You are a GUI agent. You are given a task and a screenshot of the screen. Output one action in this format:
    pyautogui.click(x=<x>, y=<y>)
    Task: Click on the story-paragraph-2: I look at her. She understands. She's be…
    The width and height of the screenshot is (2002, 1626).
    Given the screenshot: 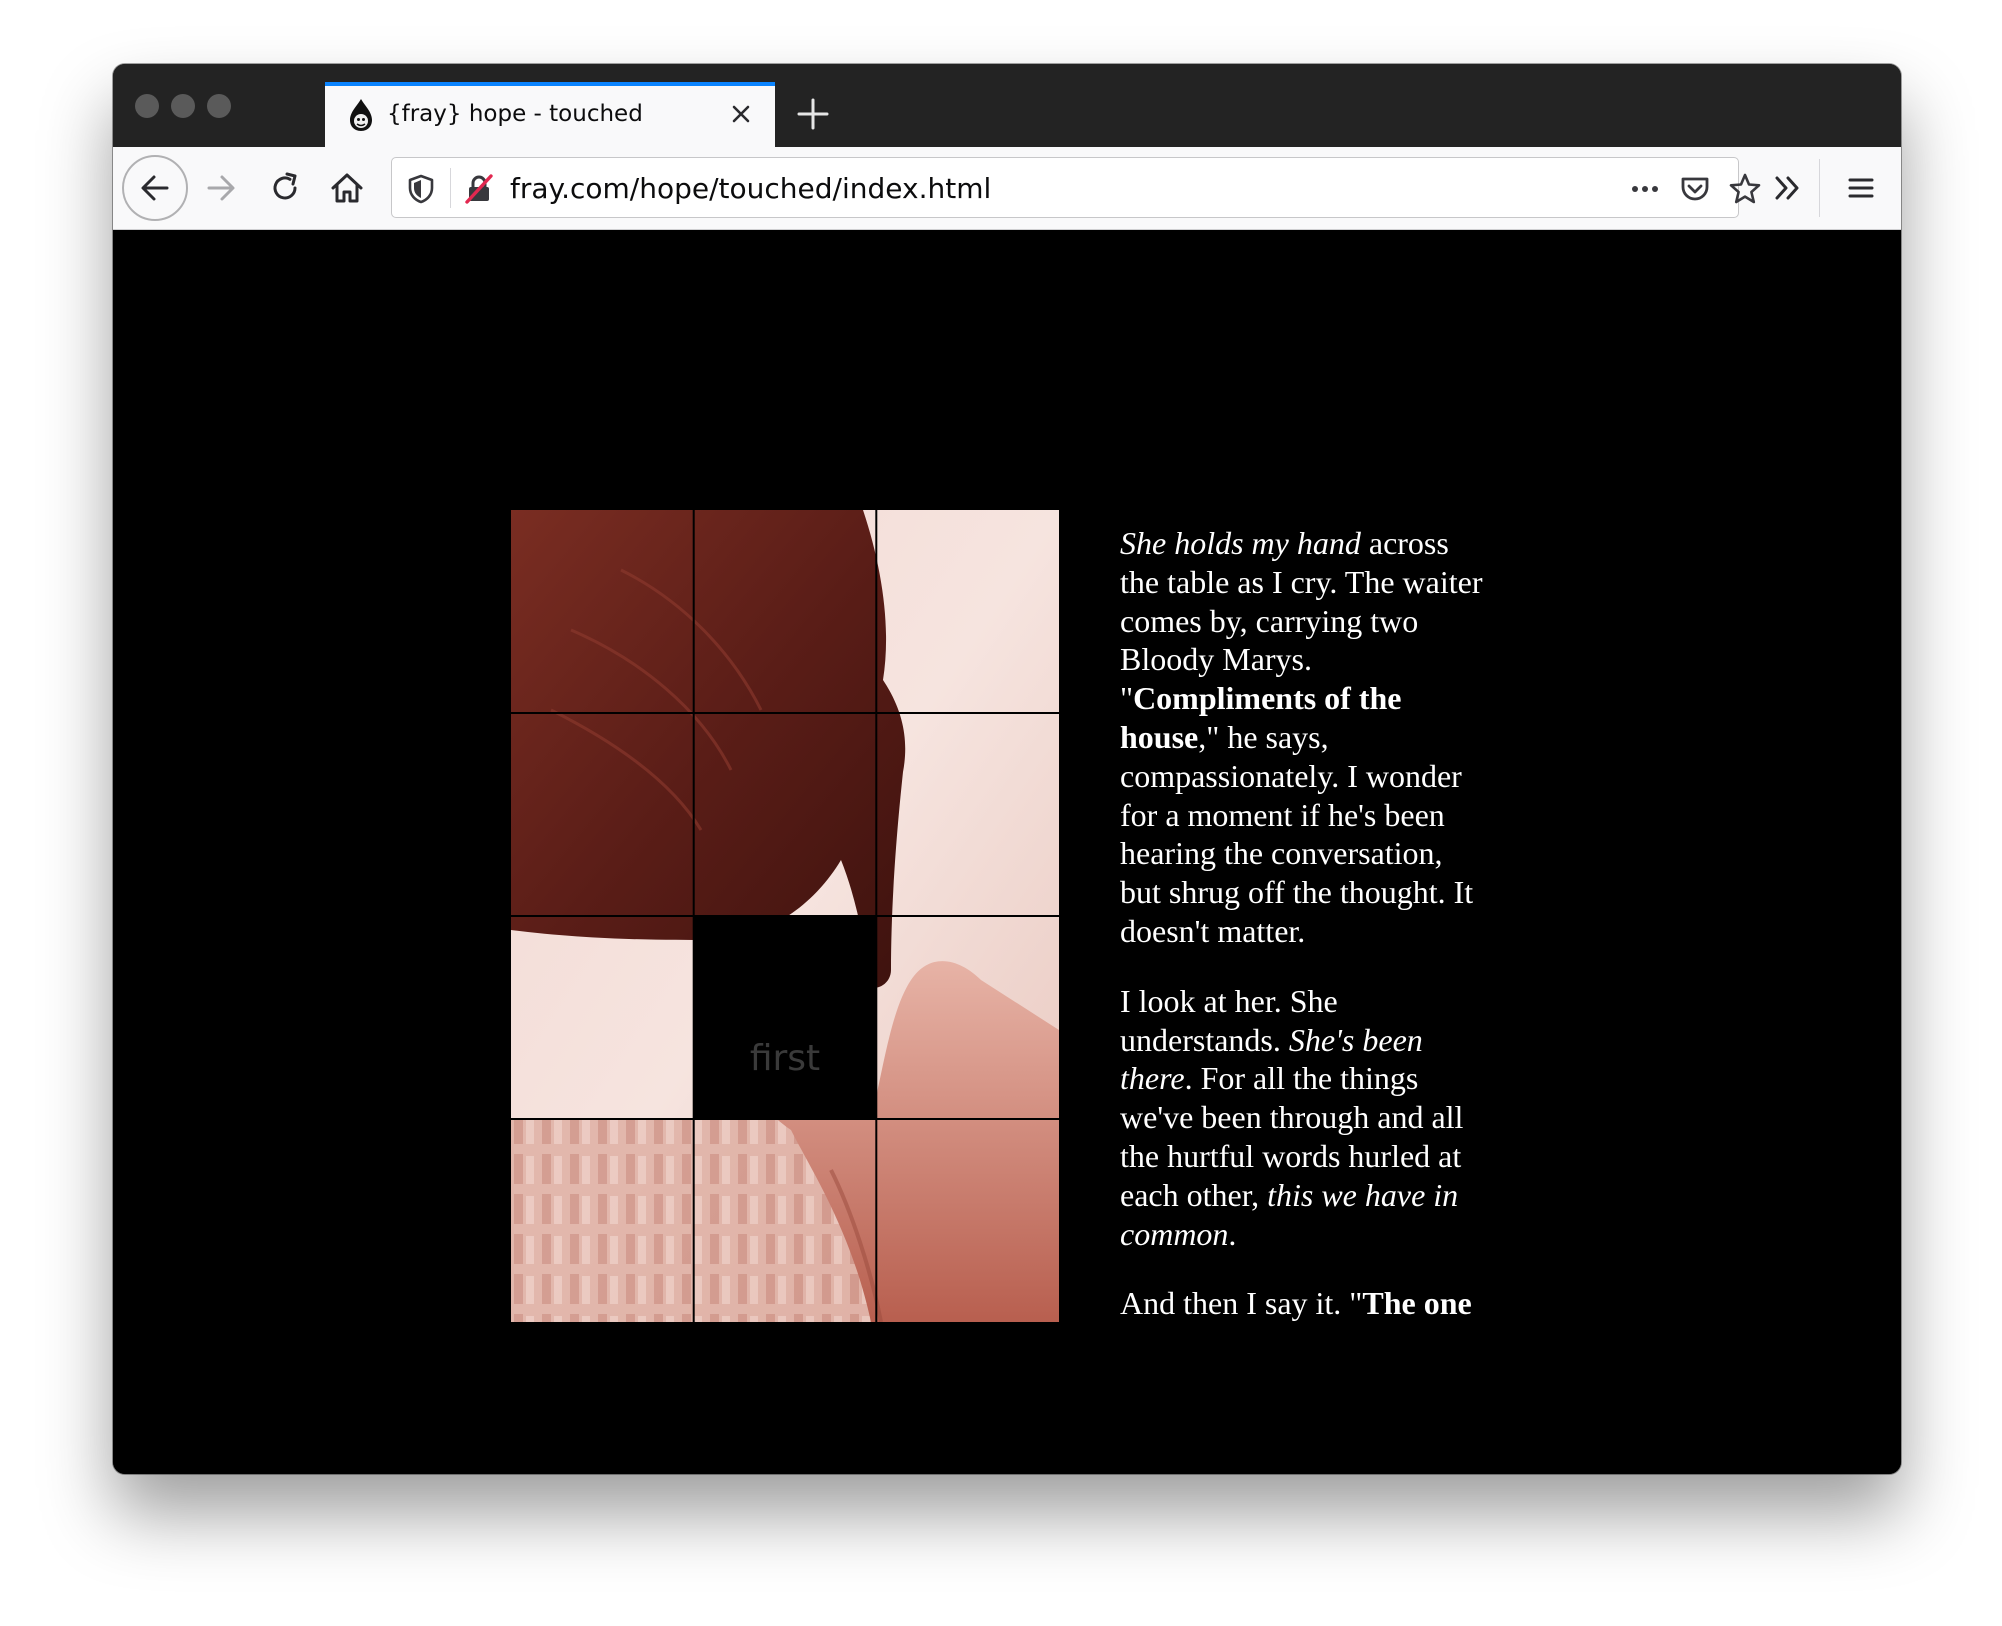 What is the action you would take?
    pyautogui.click(x=1305, y=1118)
    